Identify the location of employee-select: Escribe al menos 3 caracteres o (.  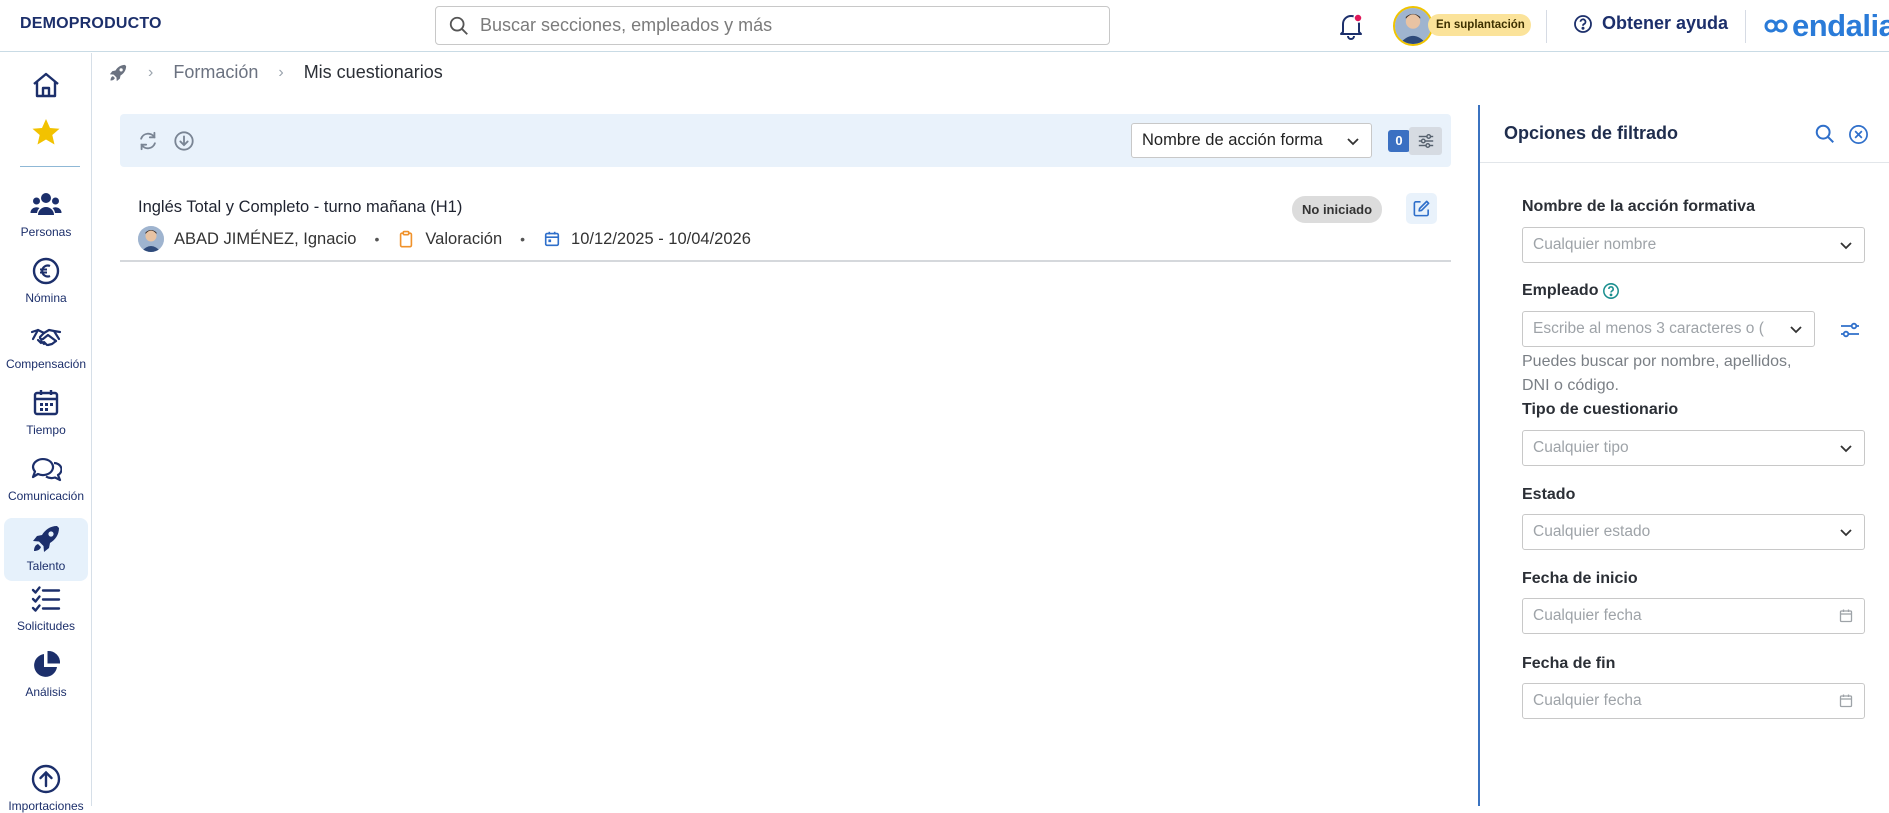
(1668, 329).